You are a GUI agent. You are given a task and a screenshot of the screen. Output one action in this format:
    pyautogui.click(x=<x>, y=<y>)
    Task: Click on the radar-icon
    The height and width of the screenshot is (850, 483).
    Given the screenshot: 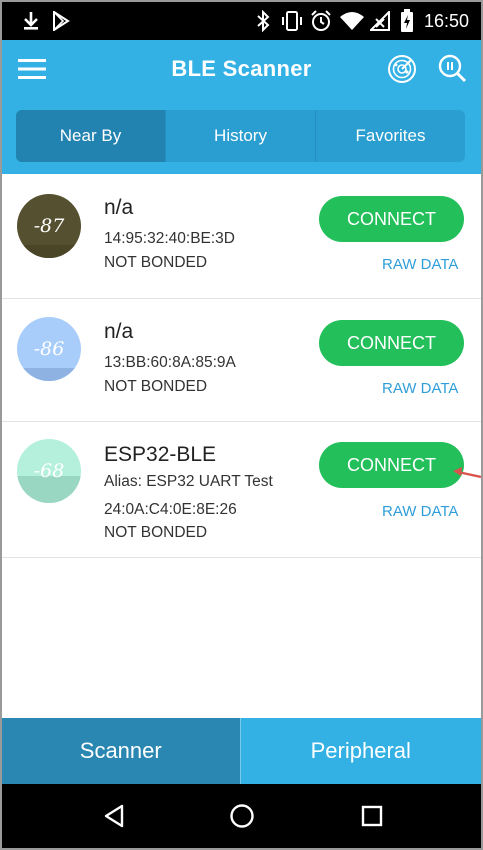 What is the action you would take?
    pyautogui.click(x=402, y=69)
    